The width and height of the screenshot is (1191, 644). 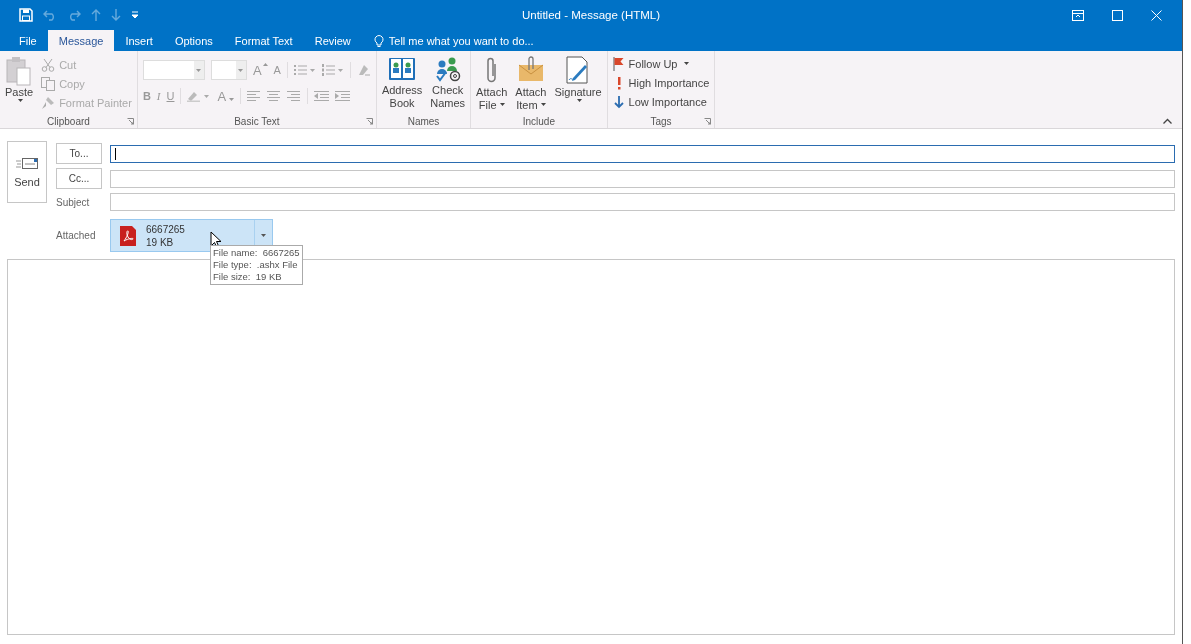 I want to click on group-label: Basic Text, so click(x=257, y=121).